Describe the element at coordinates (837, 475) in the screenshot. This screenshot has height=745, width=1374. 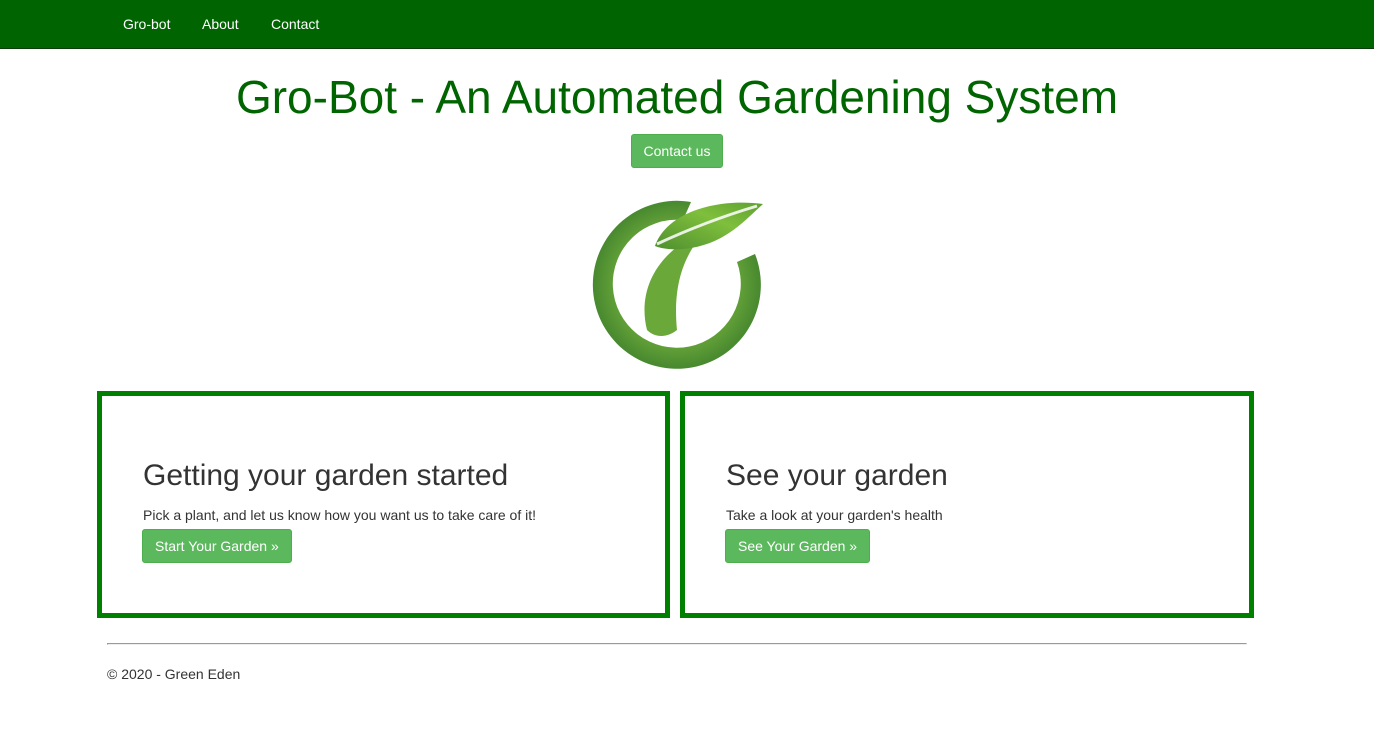
I see `card-title: See your garden` at that location.